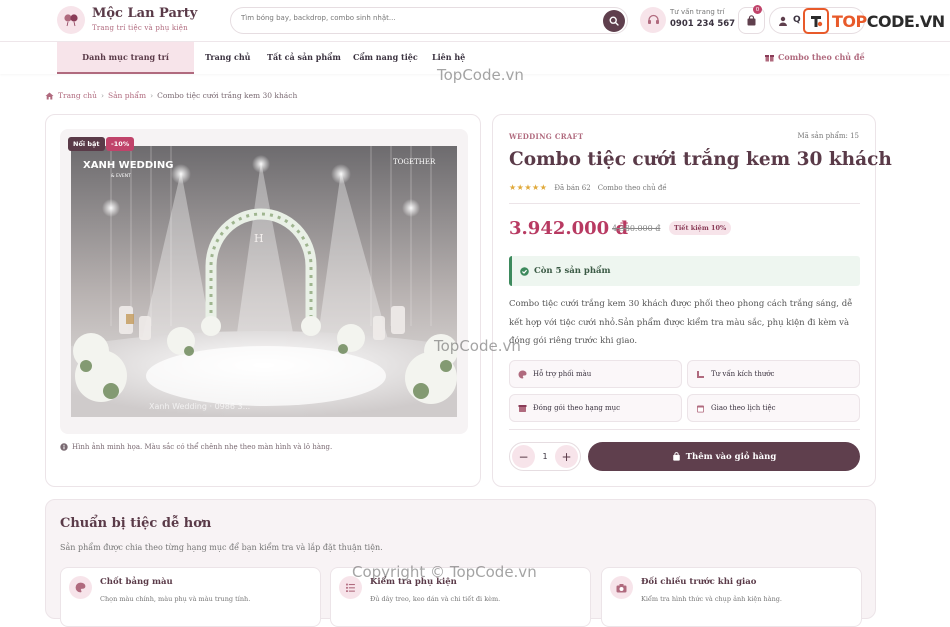 The height and width of the screenshot is (627, 950). I want to click on topcode-logo-icon, so click(816, 21).